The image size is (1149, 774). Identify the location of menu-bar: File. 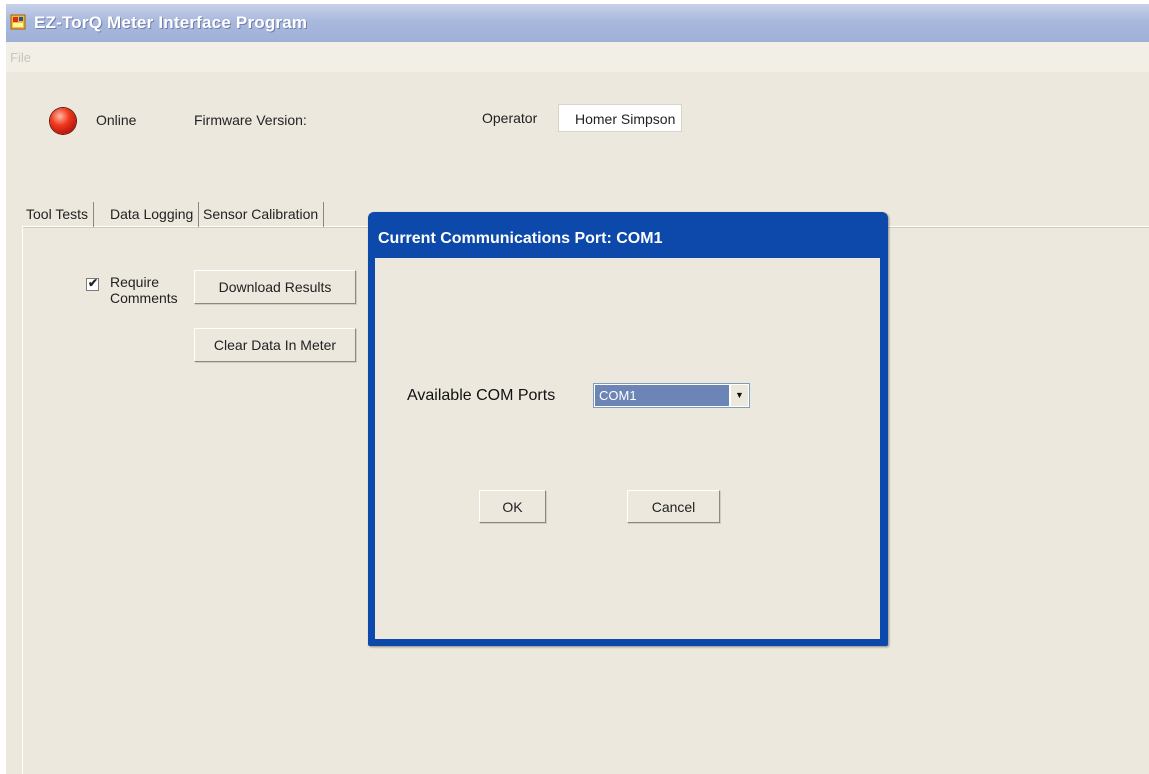
(577, 57).